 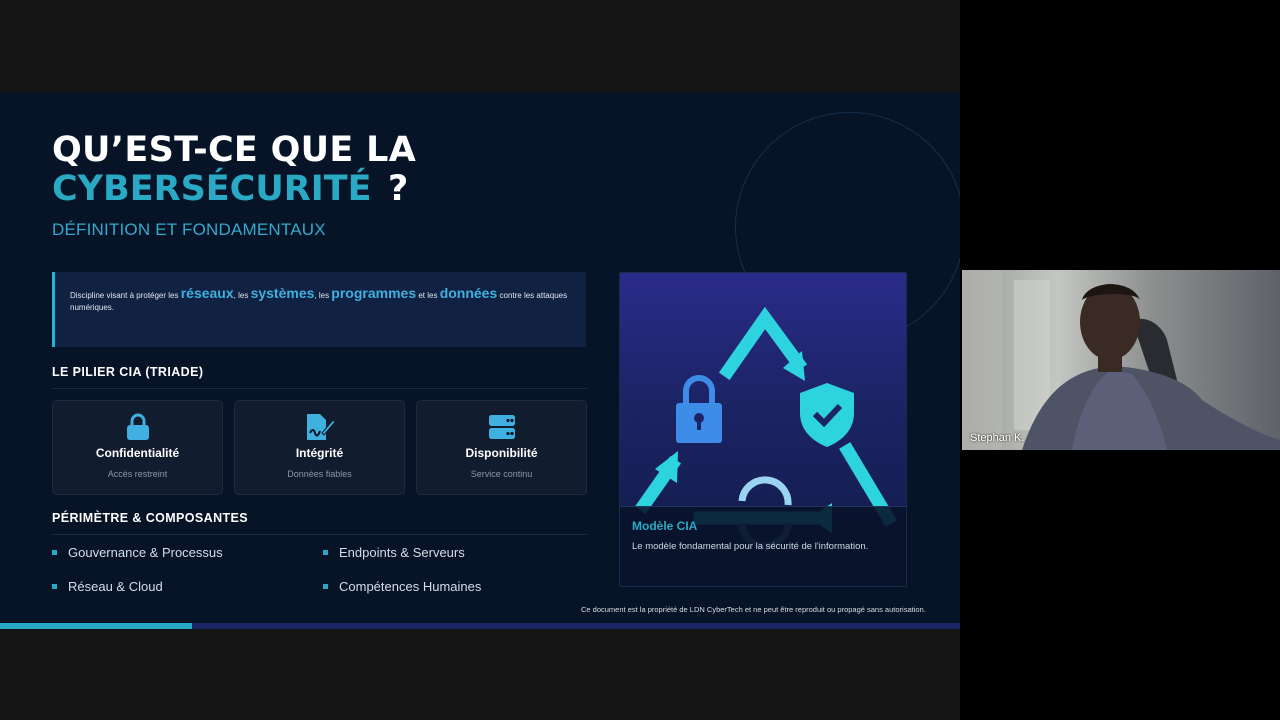 What do you see at coordinates (115, 586) in the screenshot?
I see `bullet-text: Réseau & Cloud` at bounding box center [115, 586].